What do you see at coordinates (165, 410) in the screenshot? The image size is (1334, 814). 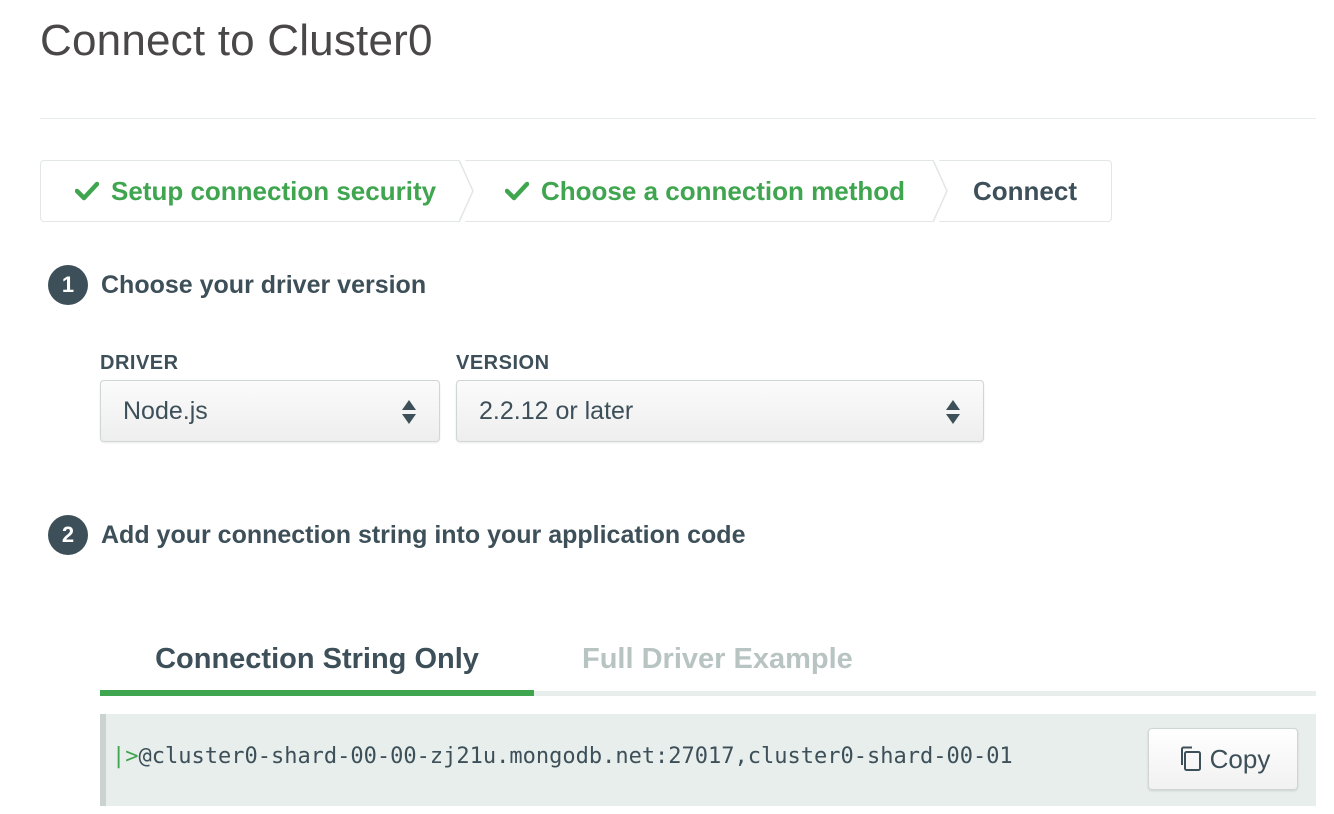 I see `driver-select-value: Node.js` at bounding box center [165, 410].